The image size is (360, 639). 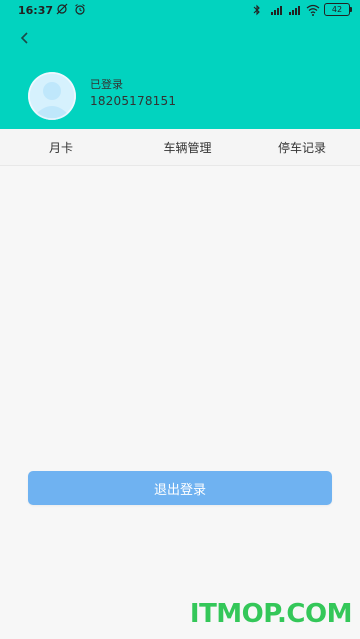 I want to click on signal-icon, so click(x=276, y=10).